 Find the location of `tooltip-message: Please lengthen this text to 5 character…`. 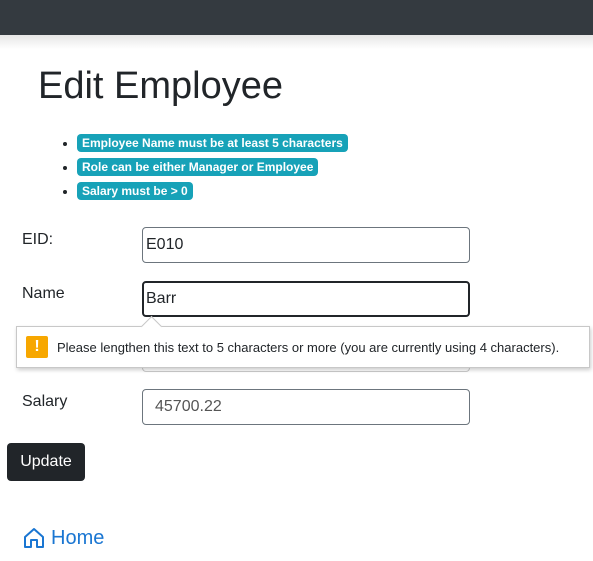

tooltip-message: Please lengthen this text to 5 character… is located at coordinates (308, 347).